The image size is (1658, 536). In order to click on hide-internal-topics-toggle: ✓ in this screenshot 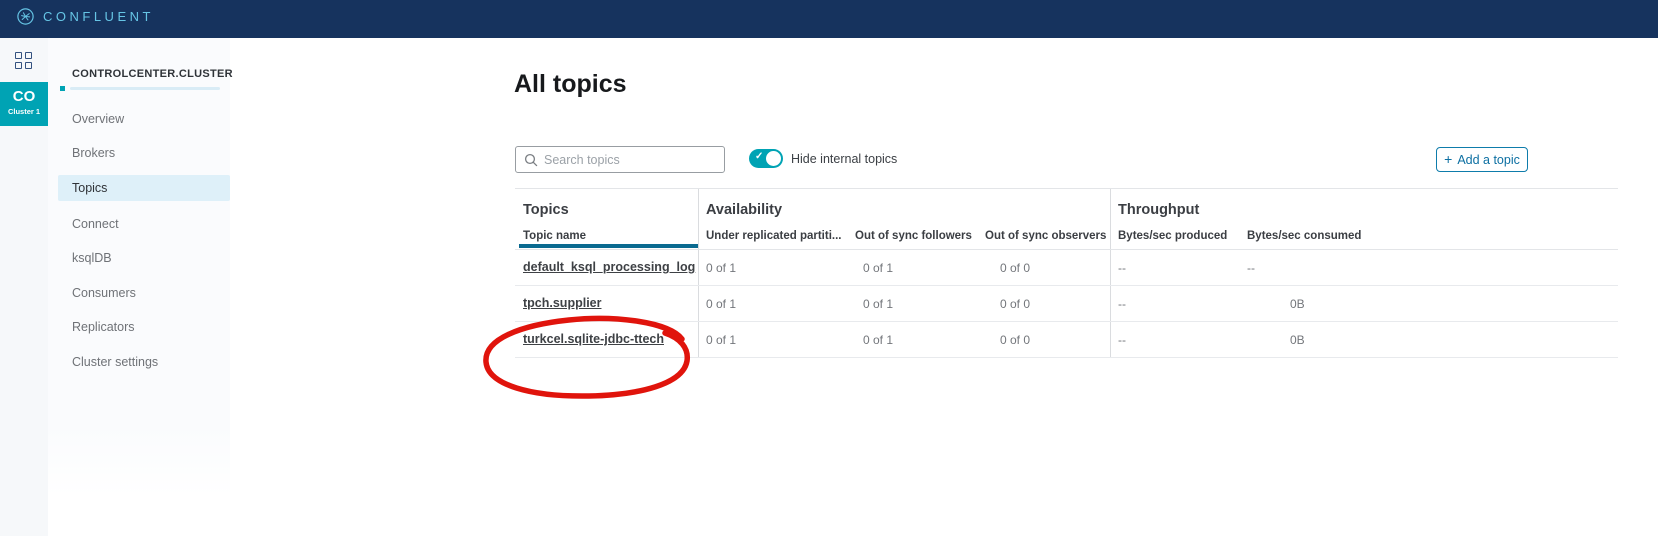, I will do `click(766, 158)`.